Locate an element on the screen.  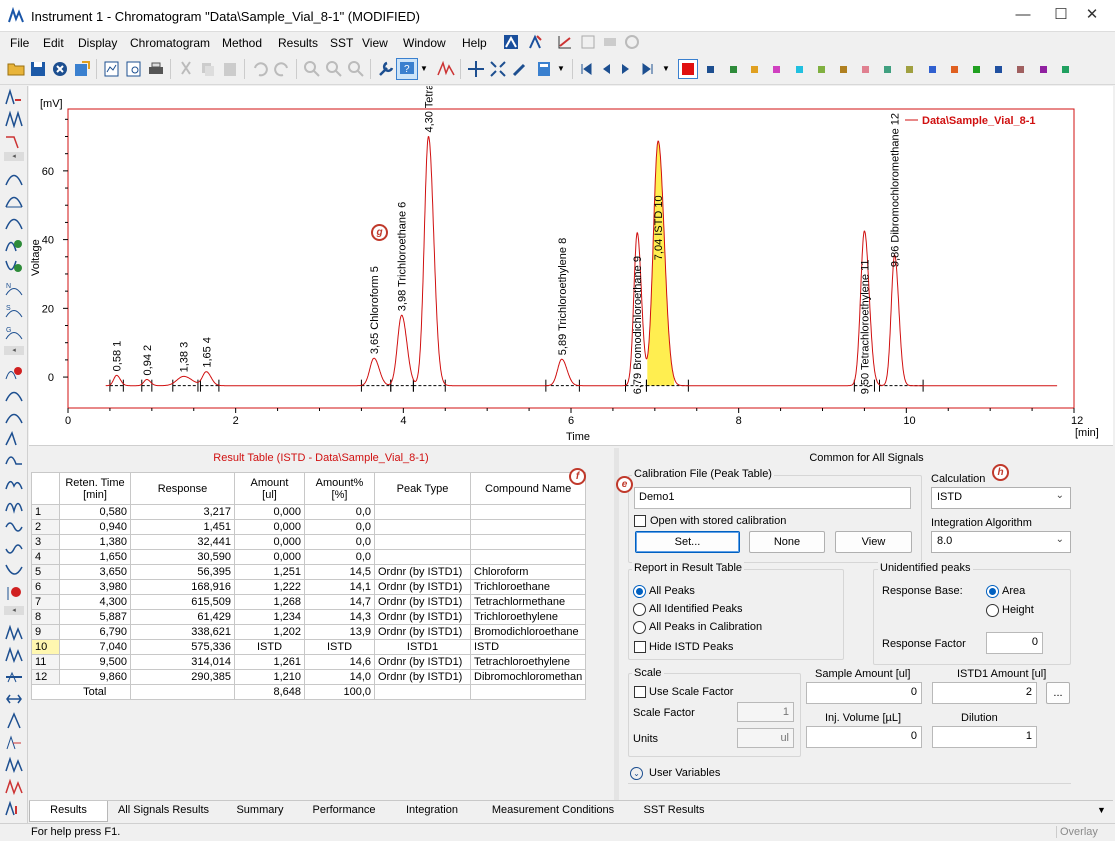
previous-chromatogram-icon is located at coordinates (606, 69).